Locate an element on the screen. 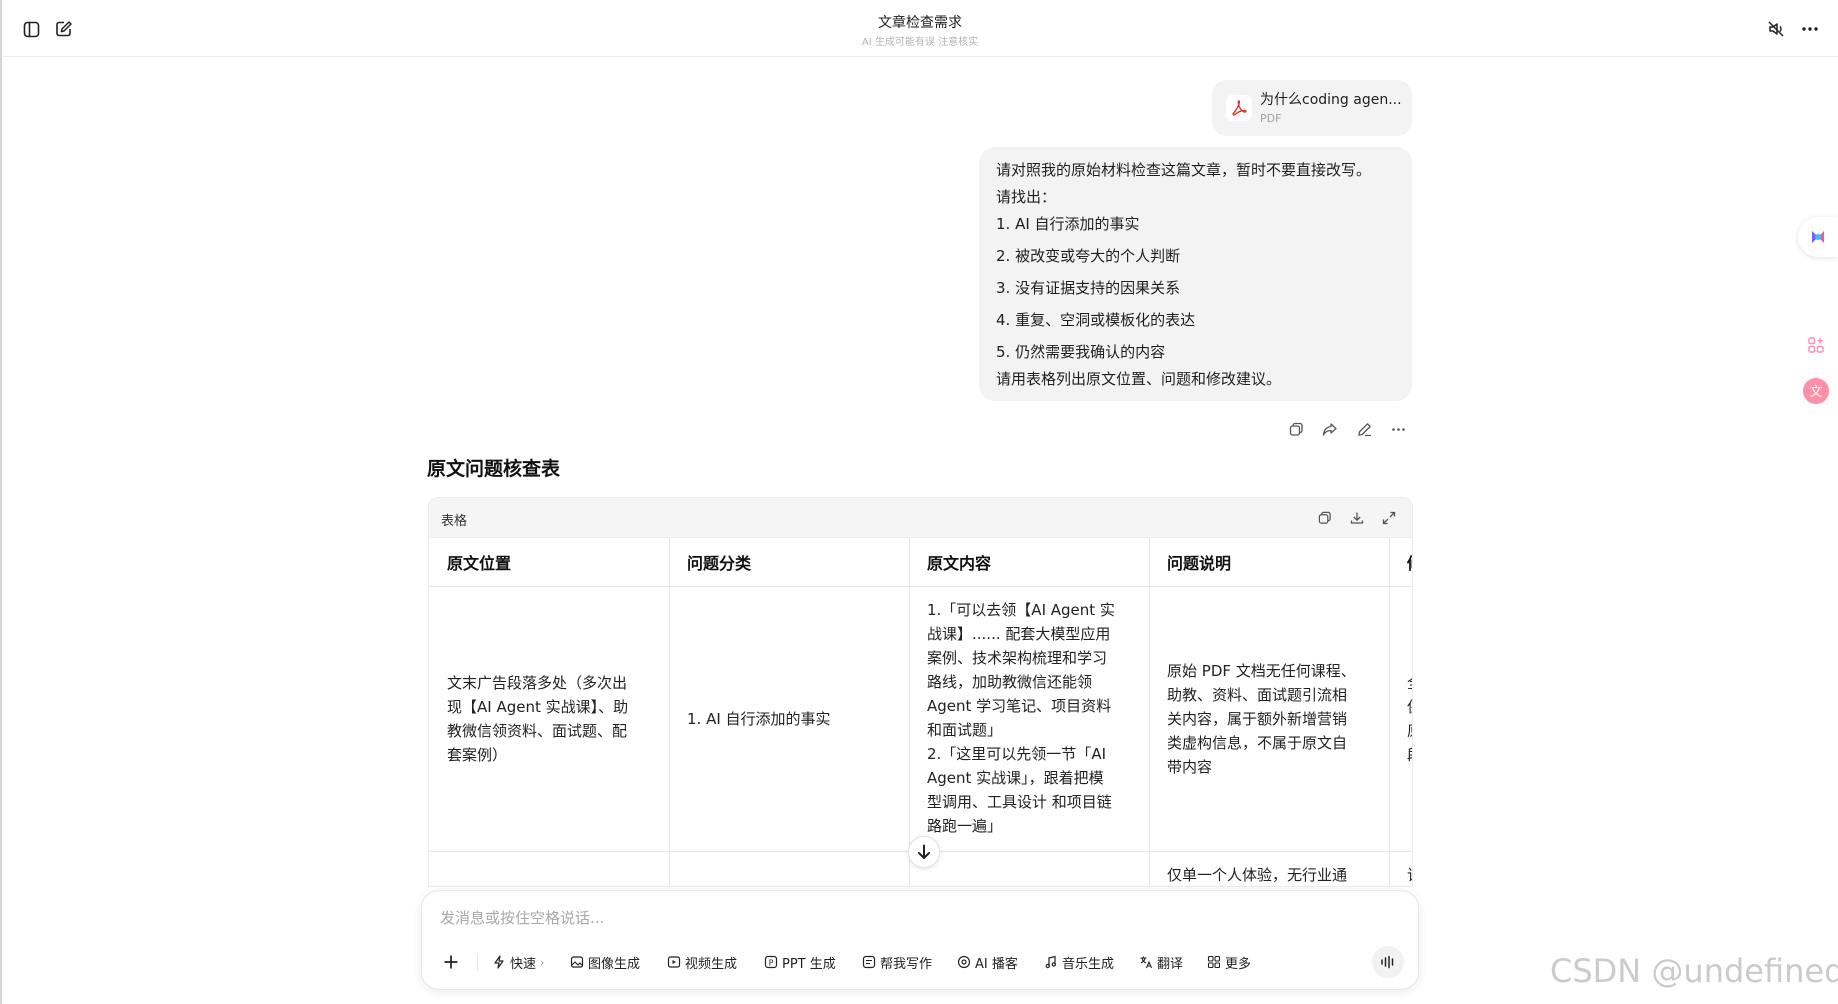 This screenshot has height=1004, width=1838. row-divider is located at coordinates (920, 586).